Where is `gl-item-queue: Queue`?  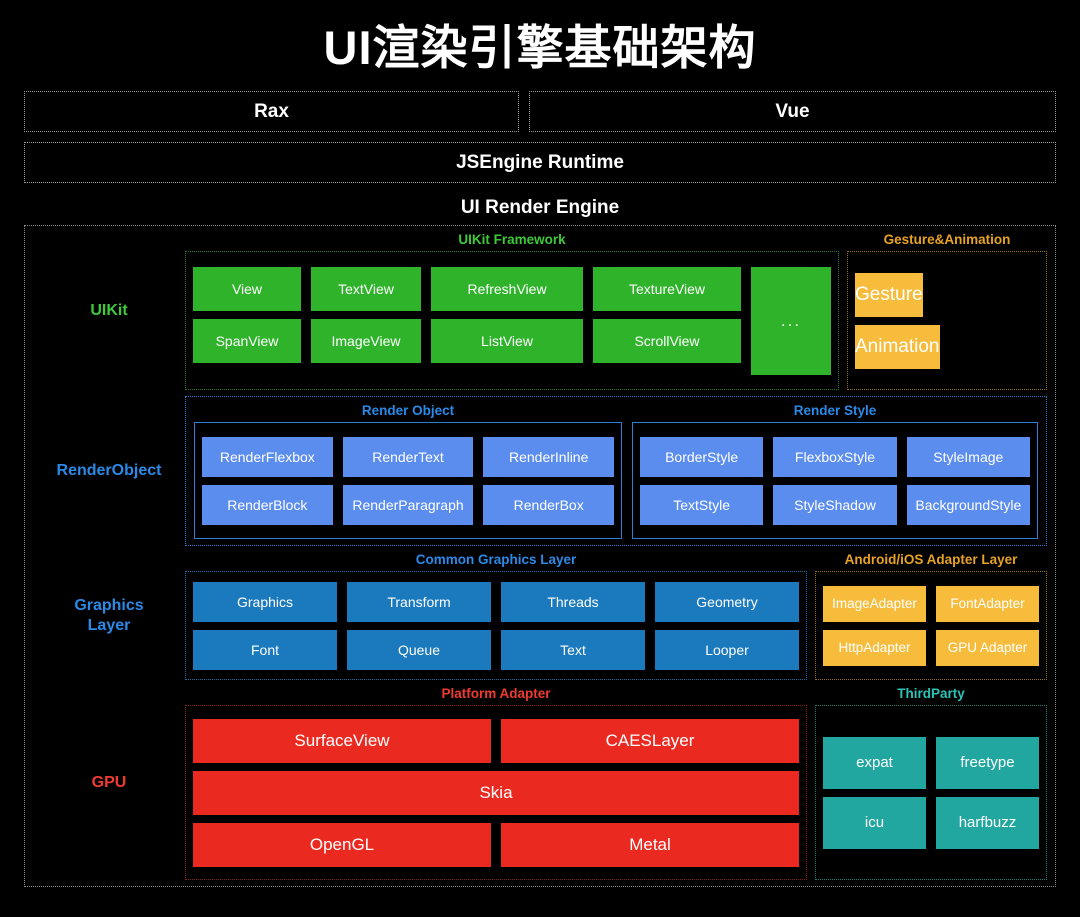 gl-item-queue: Queue is located at coordinates (419, 649).